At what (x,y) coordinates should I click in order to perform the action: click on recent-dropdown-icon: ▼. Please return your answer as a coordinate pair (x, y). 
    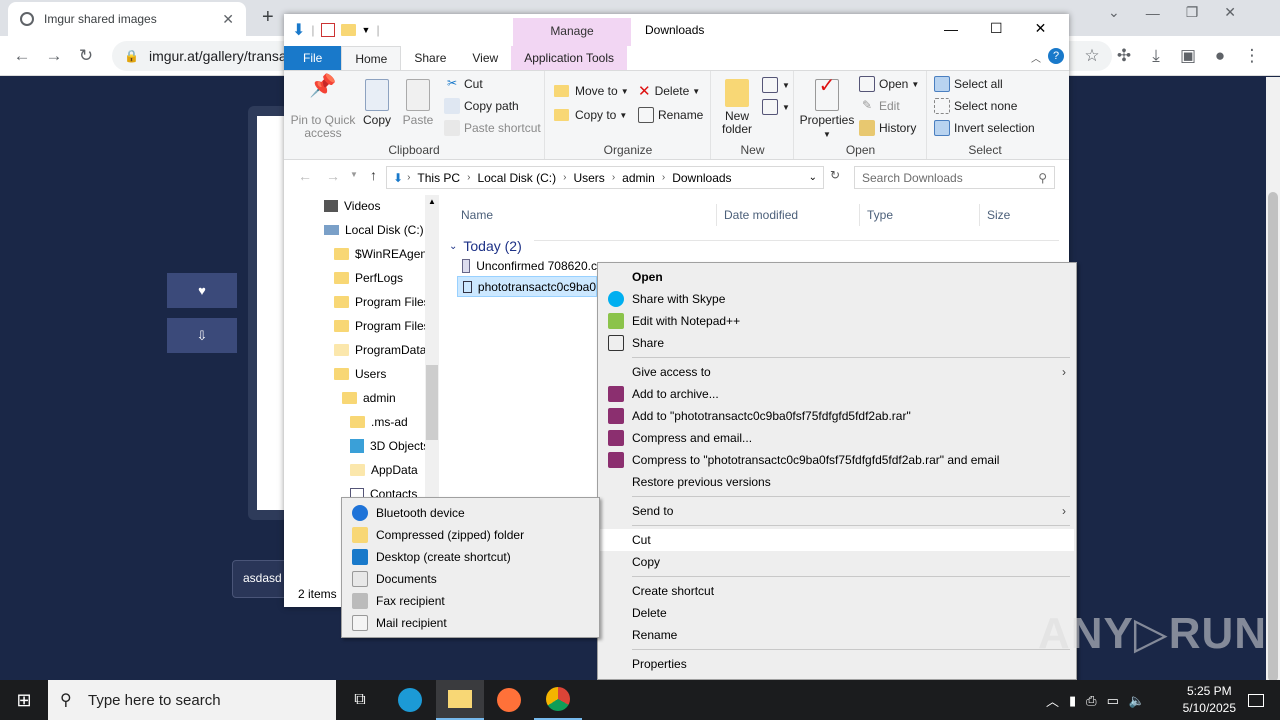
    Looking at the image, I should click on (354, 174).